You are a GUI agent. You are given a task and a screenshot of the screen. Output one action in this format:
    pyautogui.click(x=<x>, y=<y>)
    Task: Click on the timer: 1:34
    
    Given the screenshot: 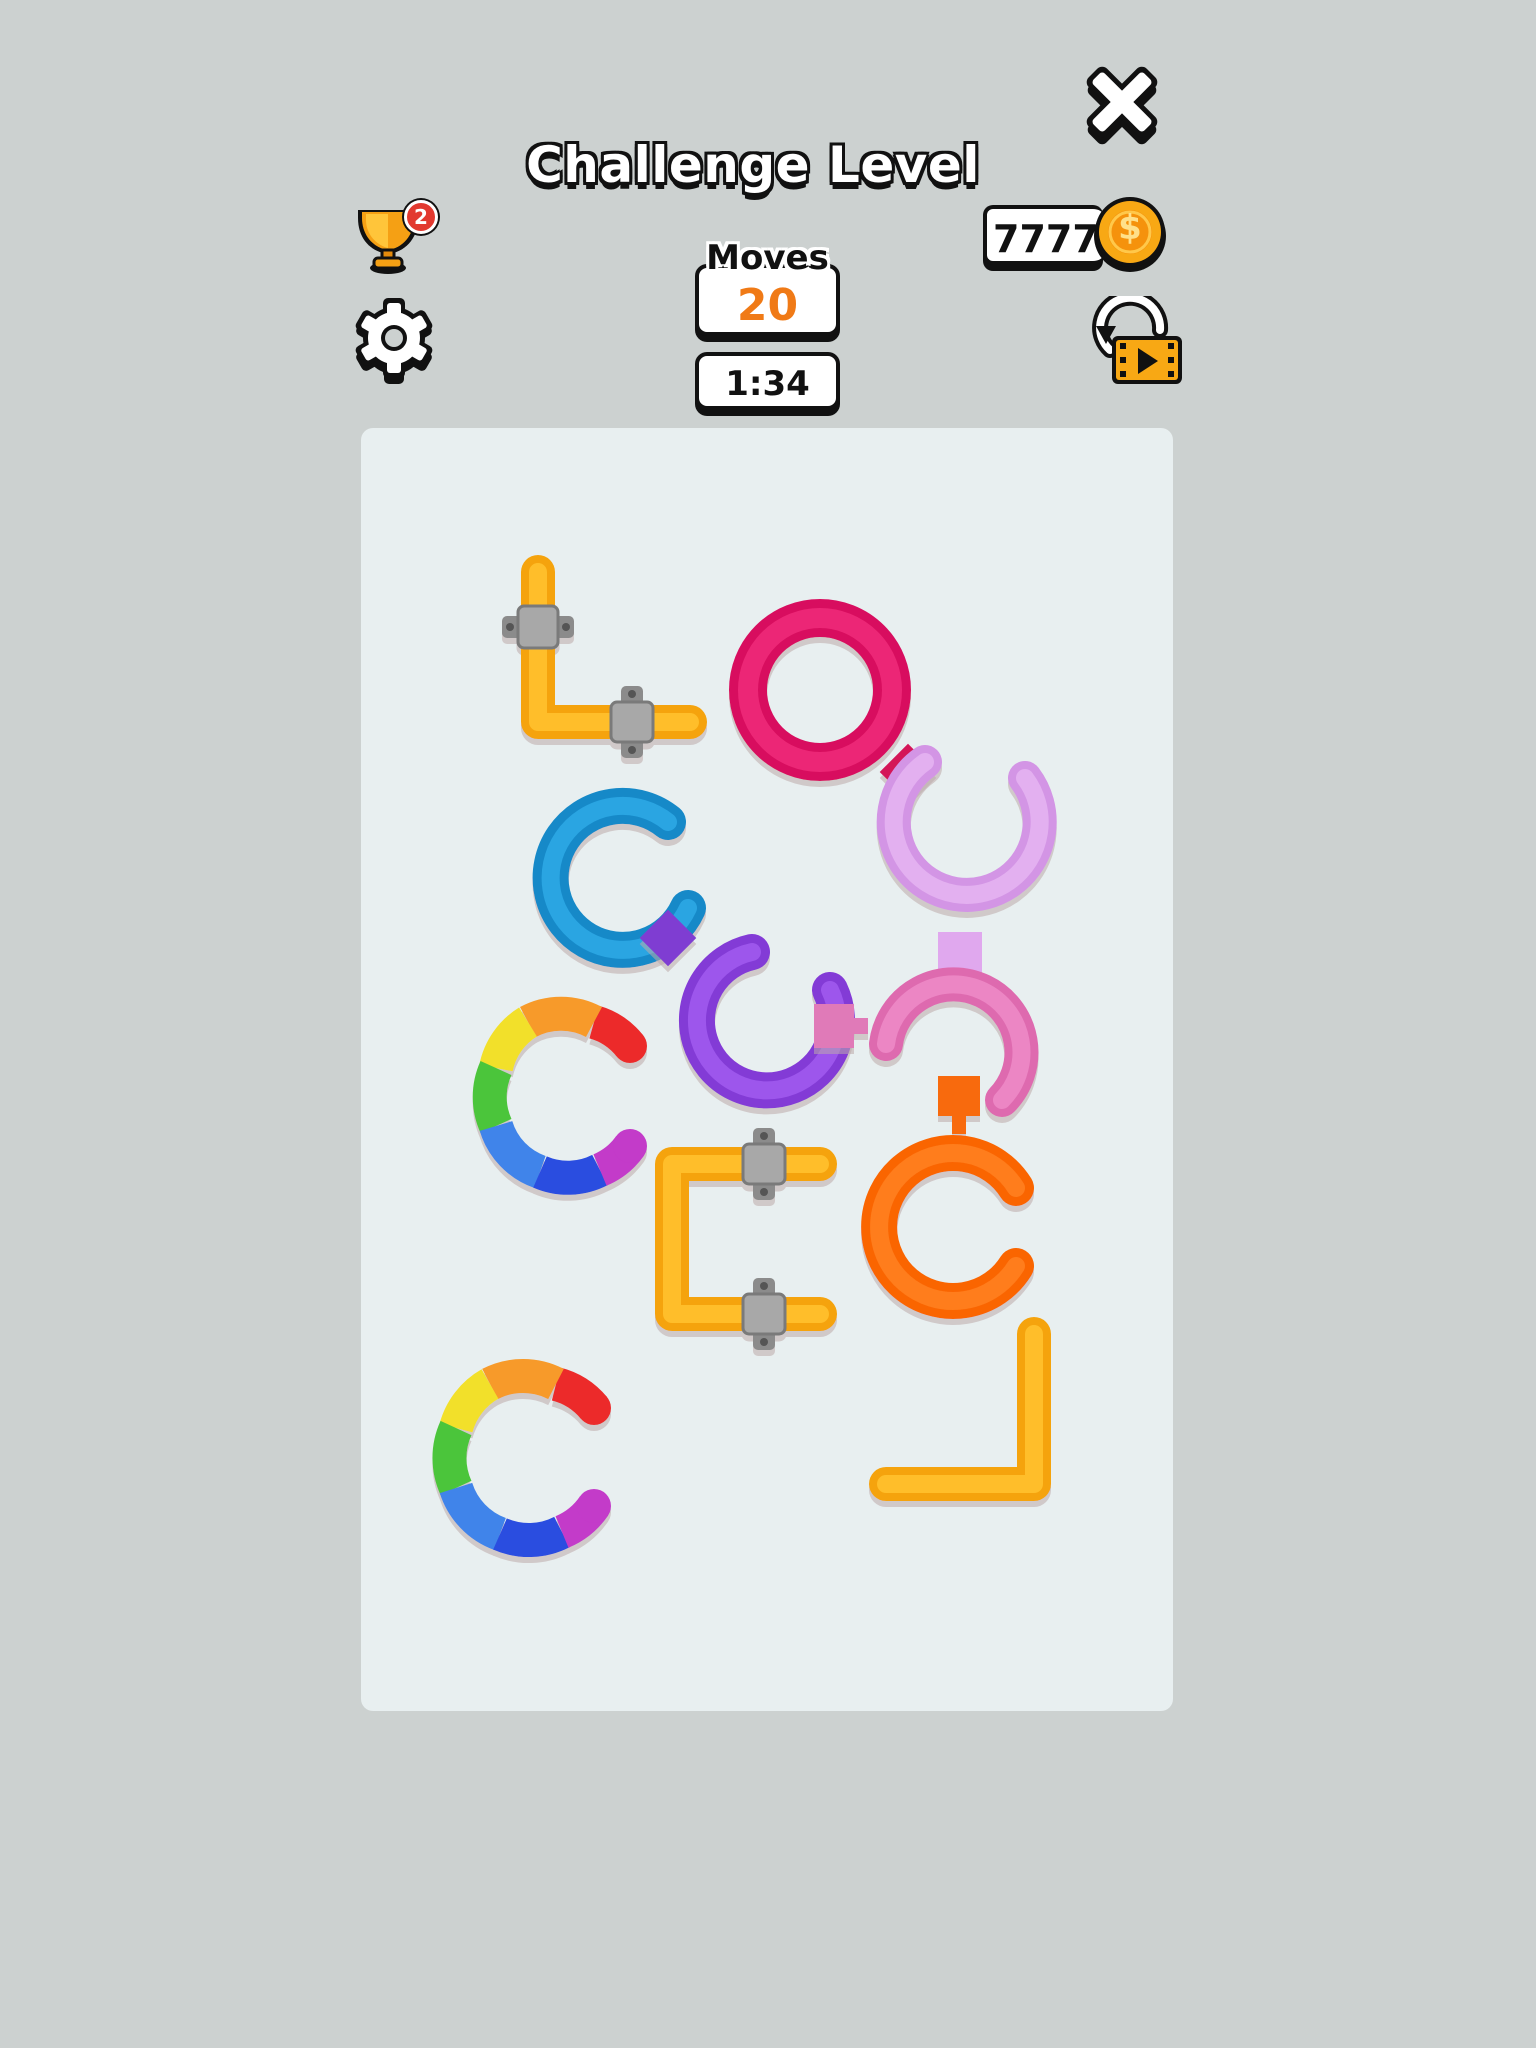 What is the action you would take?
    pyautogui.click(x=767, y=381)
    